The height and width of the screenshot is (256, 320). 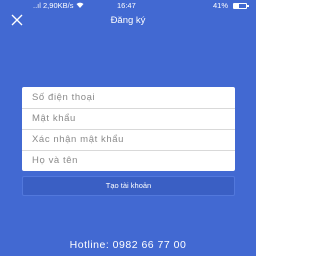 I want to click on status-left: ..ıl 2,90KB/s, so click(x=58, y=6).